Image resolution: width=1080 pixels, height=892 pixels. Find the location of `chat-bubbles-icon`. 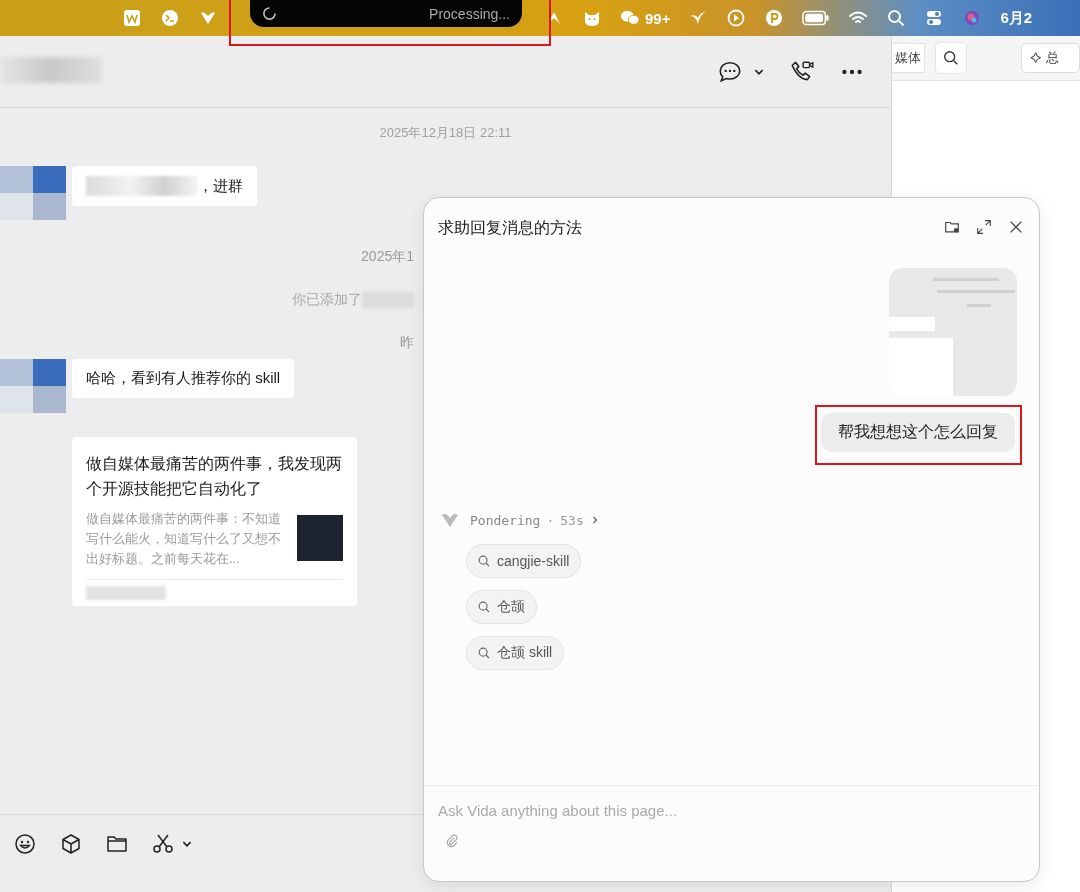

chat-bubbles-icon is located at coordinates (630, 18).